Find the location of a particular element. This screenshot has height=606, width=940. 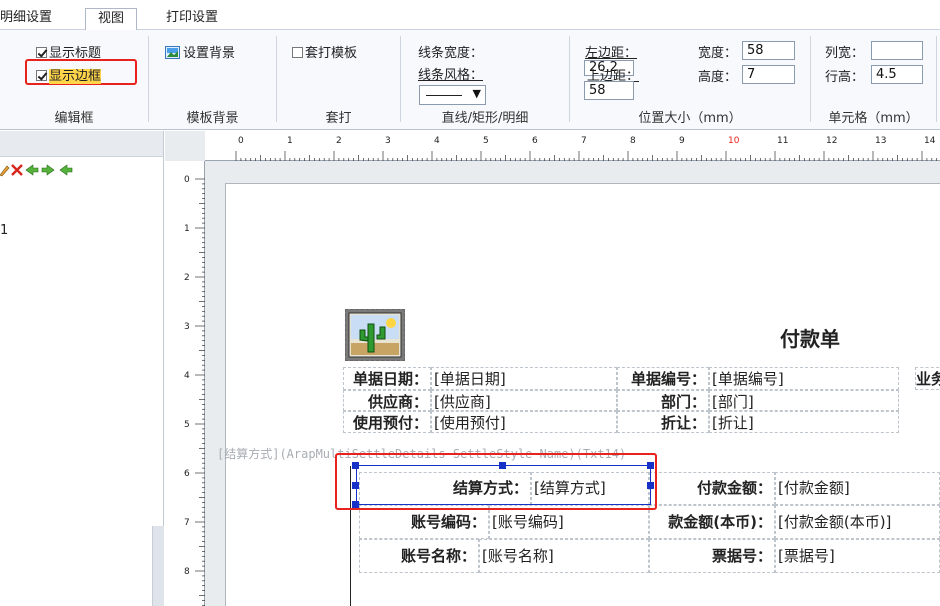

line-style-dropdown: ▼ is located at coordinates (452, 95).